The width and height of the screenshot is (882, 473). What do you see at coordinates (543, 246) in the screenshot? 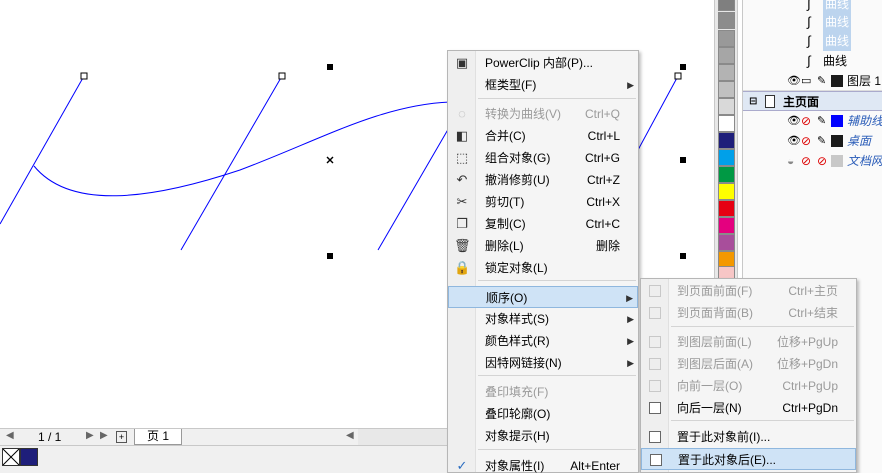
I see `context-menu-item: 🗑 删除(L) 删除` at bounding box center [543, 246].